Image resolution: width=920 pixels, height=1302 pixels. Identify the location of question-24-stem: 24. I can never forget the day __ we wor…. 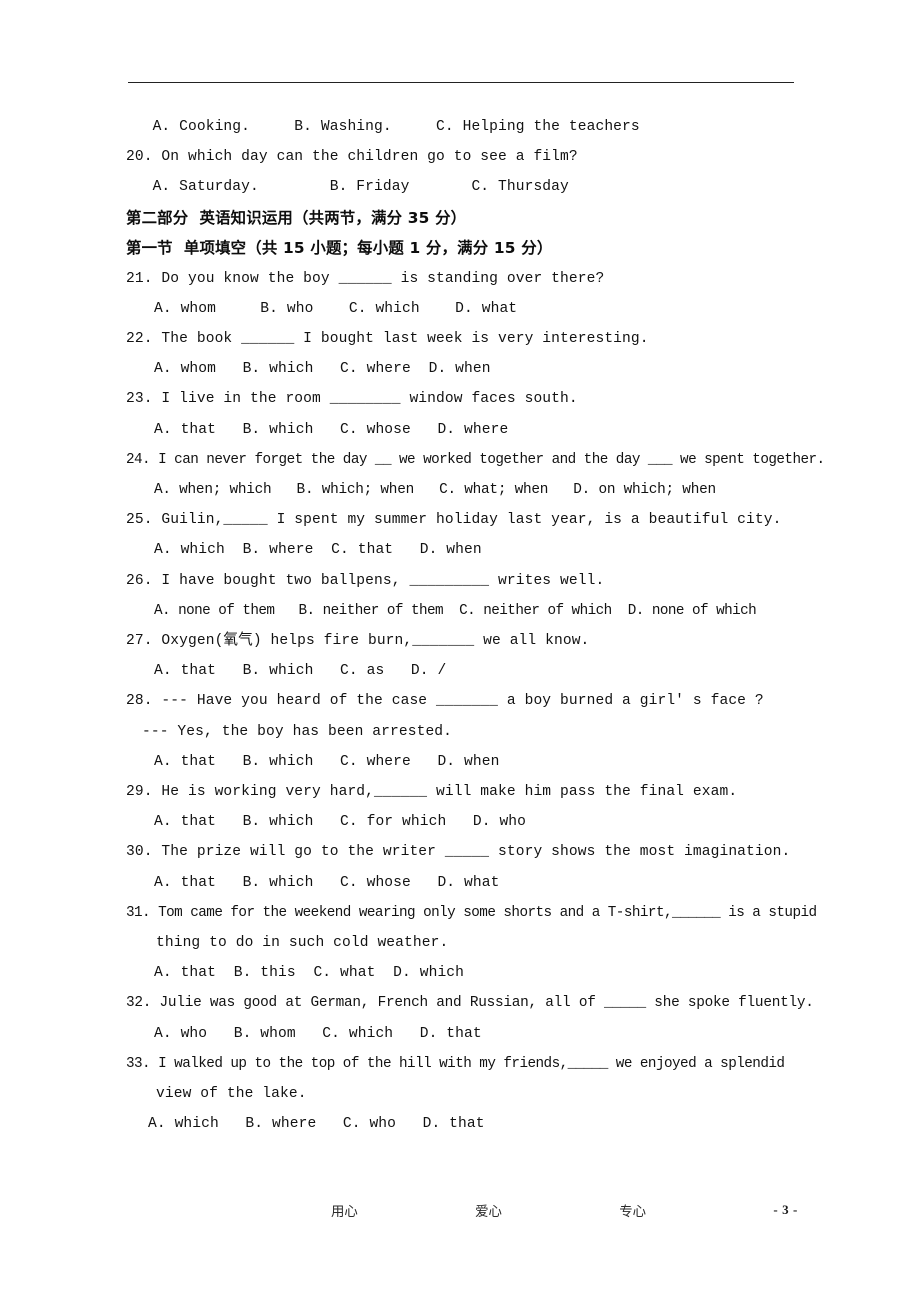
(475, 459).